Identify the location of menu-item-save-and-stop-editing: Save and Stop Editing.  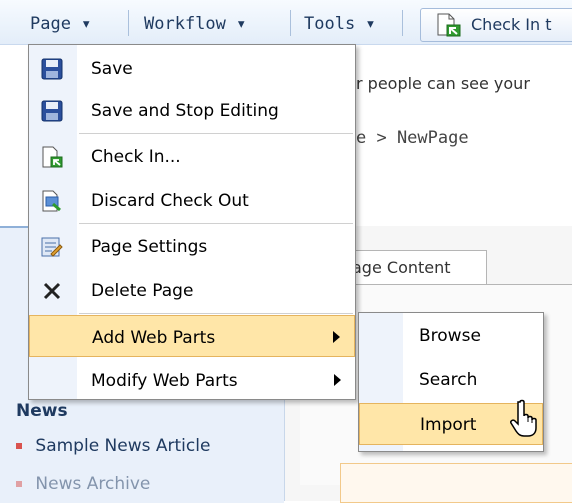
(192, 110).